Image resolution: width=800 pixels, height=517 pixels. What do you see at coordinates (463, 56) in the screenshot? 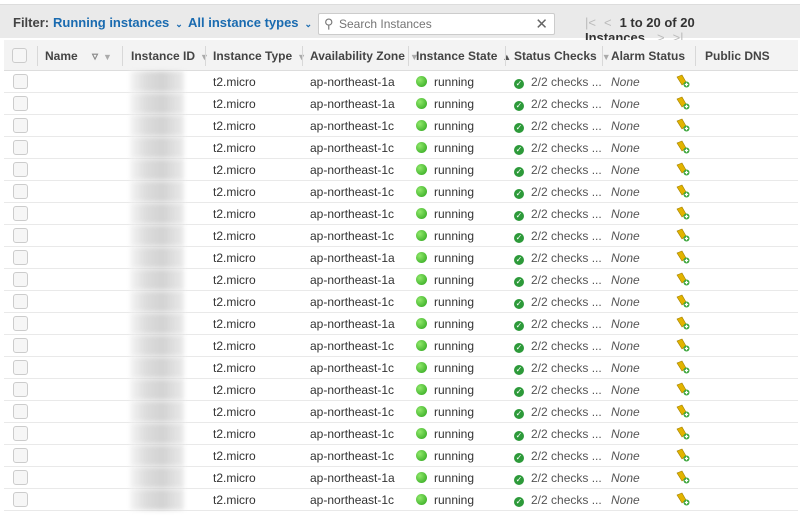
I see `column-header-instance-state: Instance State ▲` at bounding box center [463, 56].